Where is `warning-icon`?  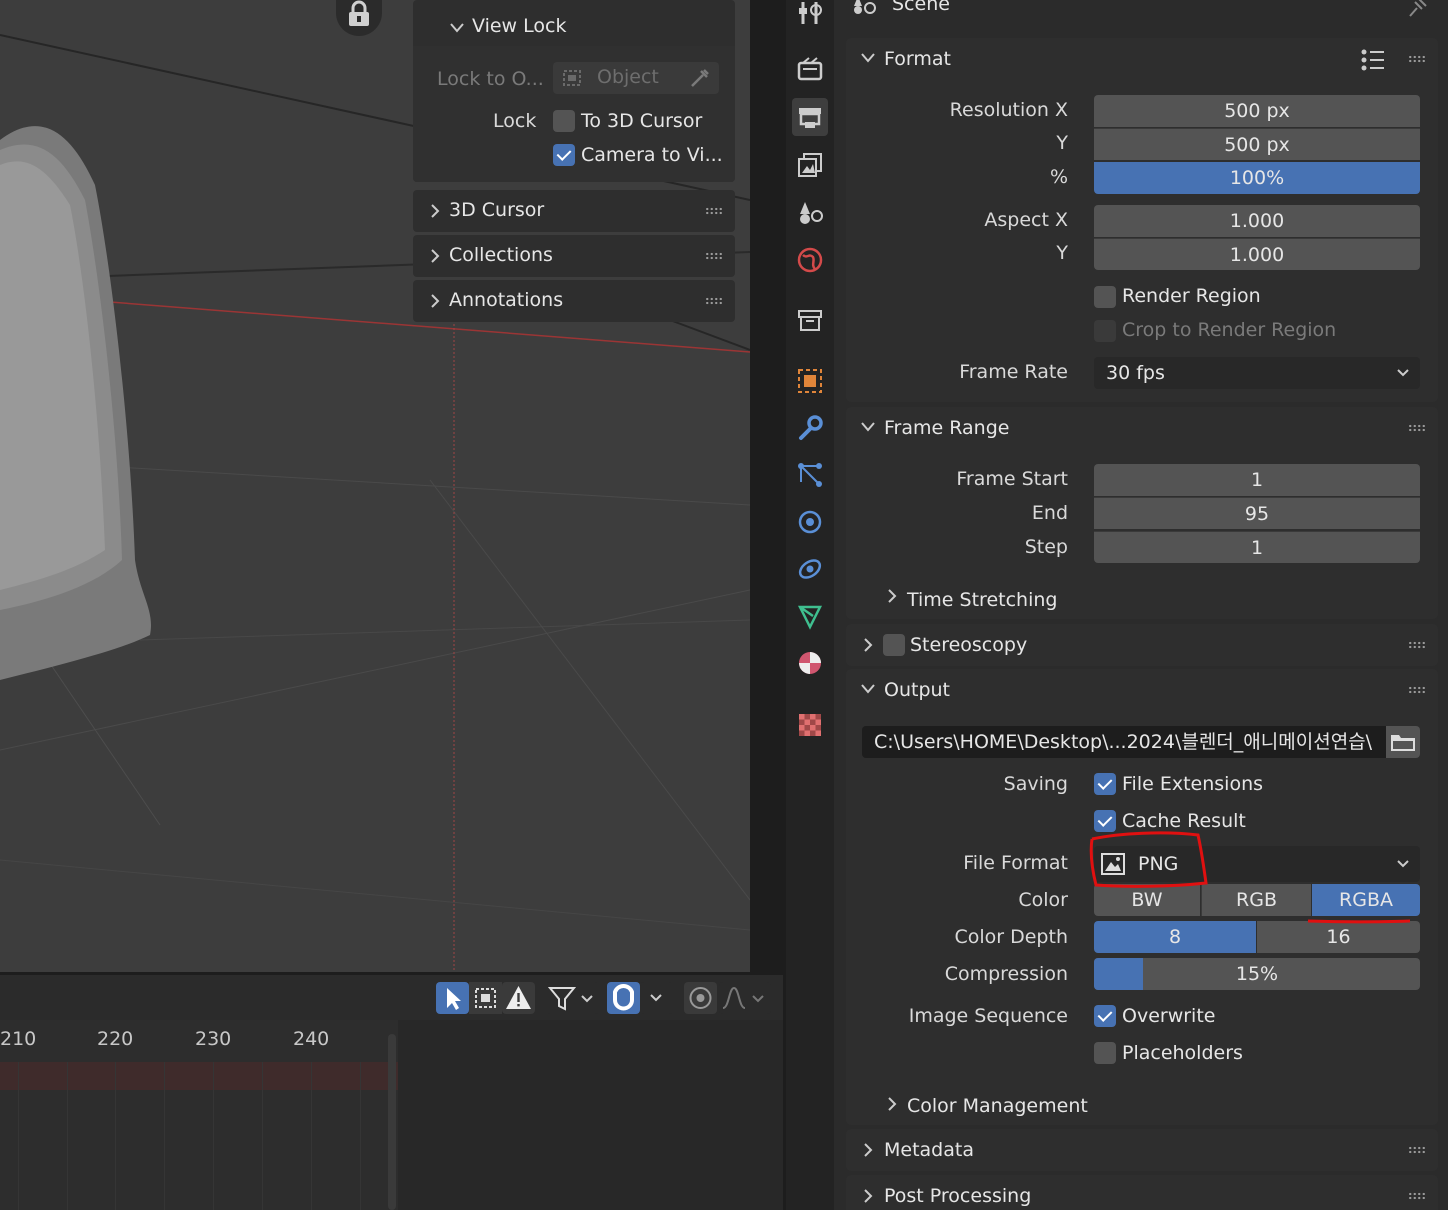 warning-icon is located at coordinates (518, 997).